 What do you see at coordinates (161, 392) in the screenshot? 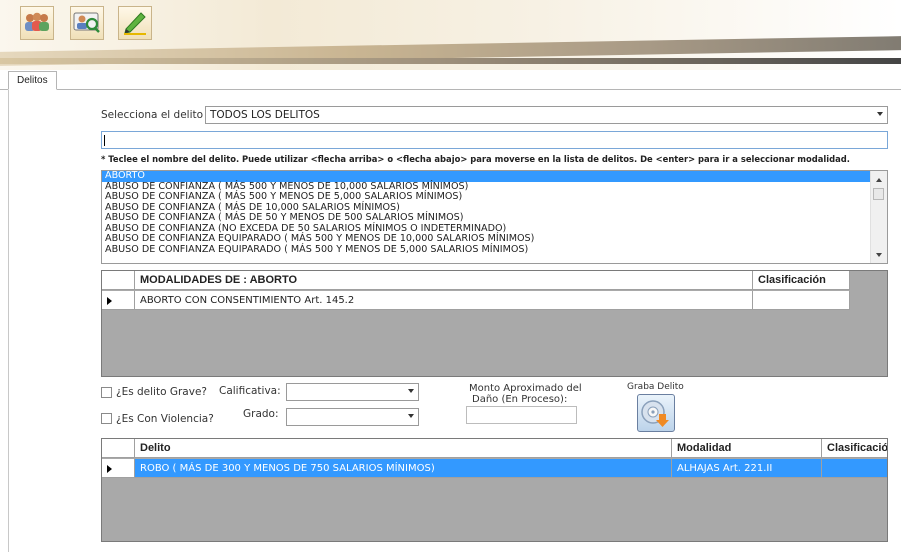
I see `grave-label: ¿Es delito Grave?` at bounding box center [161, 392].